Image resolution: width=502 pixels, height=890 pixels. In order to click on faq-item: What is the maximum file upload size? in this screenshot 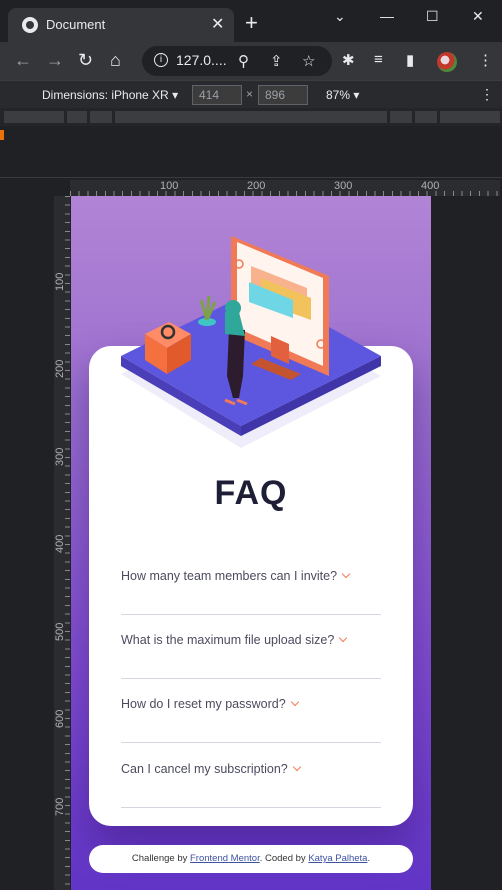, I will do `click(251, 647)`.